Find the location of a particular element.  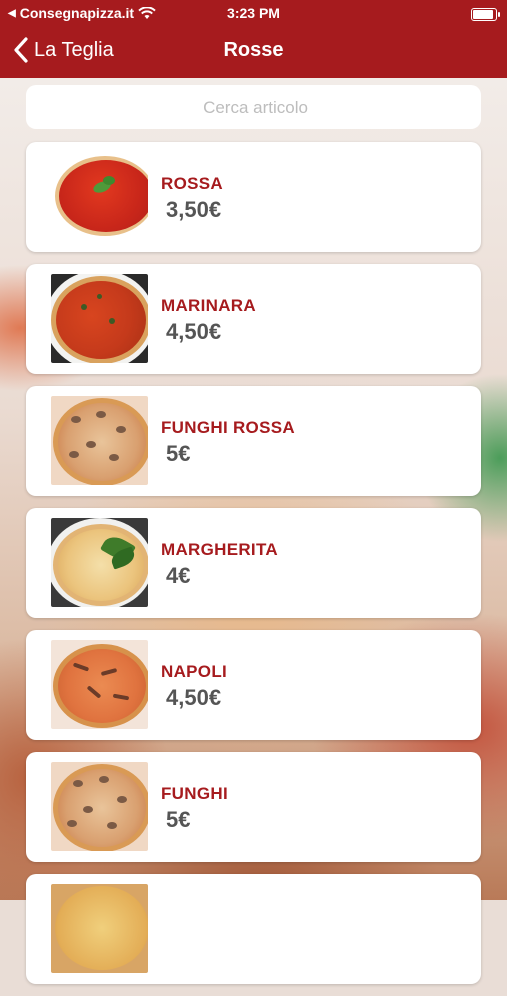

nav-bar: La Teglia Rosse is located at coordinates (253, 53).